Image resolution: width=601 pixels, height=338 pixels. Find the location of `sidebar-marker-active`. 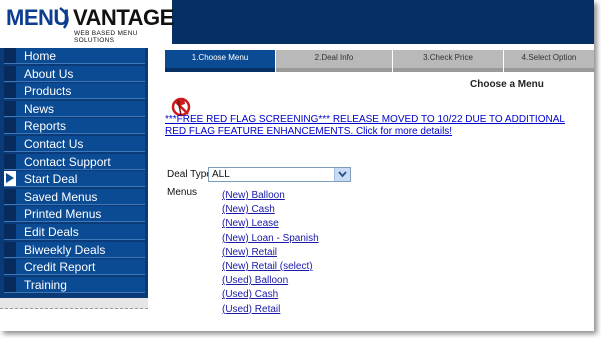

sidebar-marker-active is located at coordinates (10, 179).